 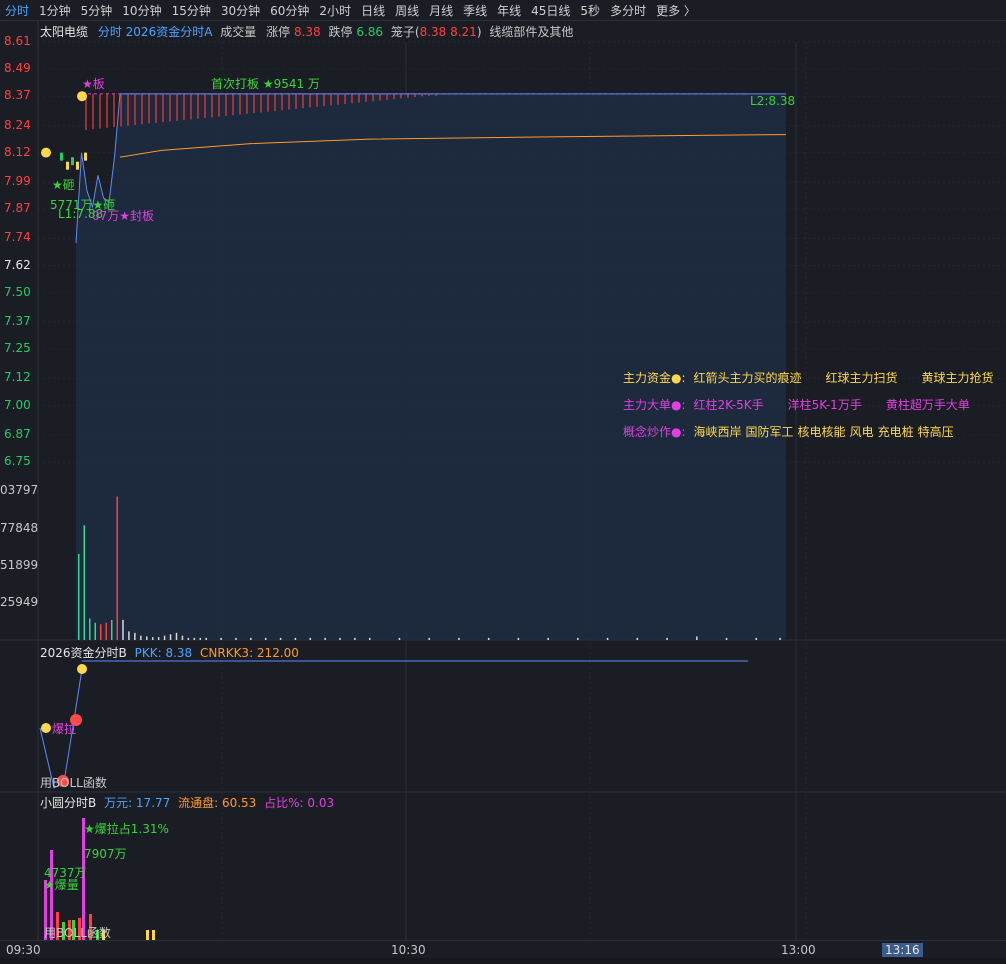 I want to click on info-row-1: 主力大单●: 红柱2K-5K手 洋柱5K-1万手 黄柱超万手大单, so click(x=808, y=404).